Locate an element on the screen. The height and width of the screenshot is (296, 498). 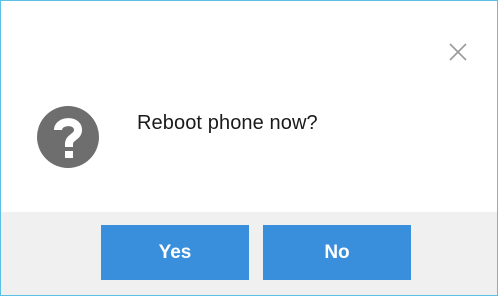
close-icon is located at coordinates (458, 52).